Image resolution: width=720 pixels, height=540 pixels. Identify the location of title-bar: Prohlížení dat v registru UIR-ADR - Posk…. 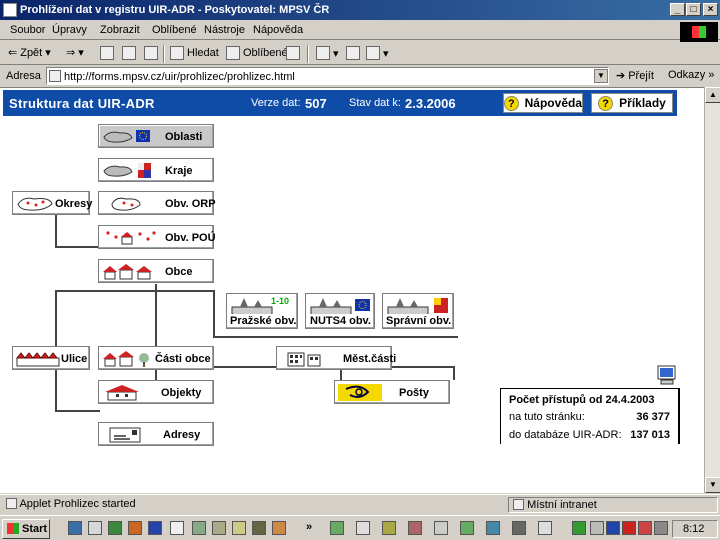
(360, 10).